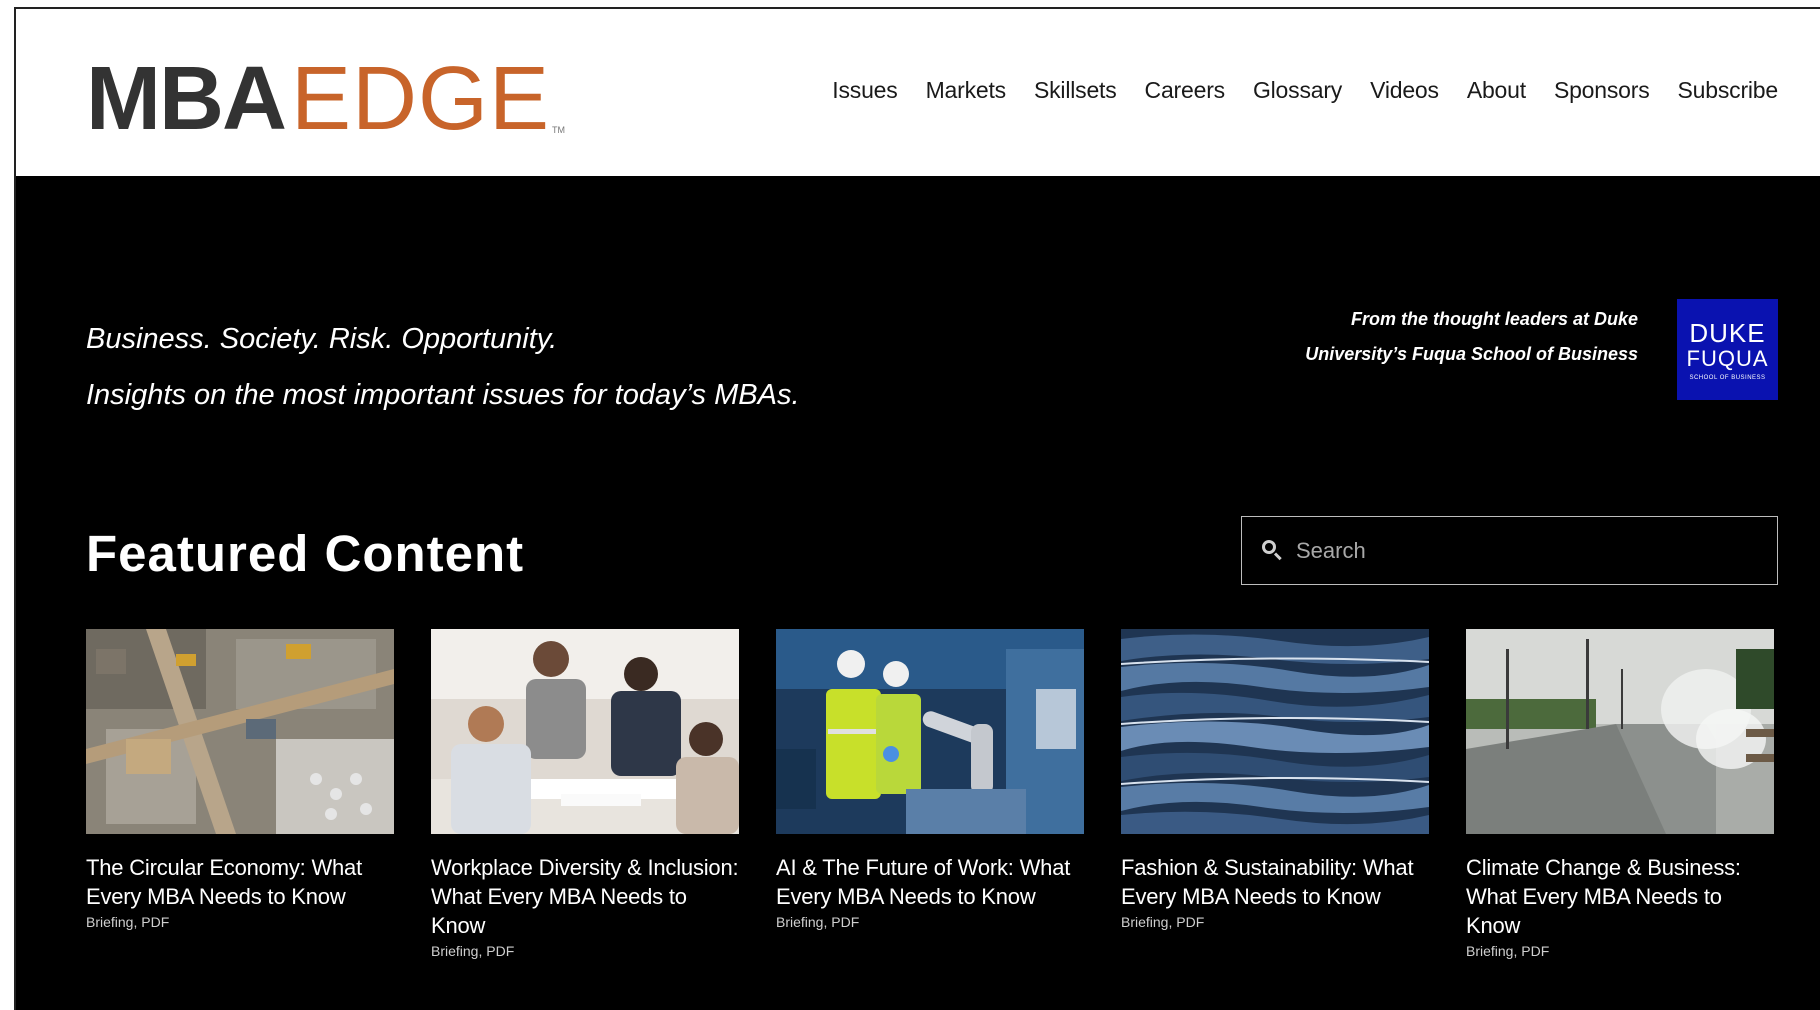 The height and width of the screenshot is (1010, 1820). What do you see at coordinates (1471, 354) in the screenshot?
I see `duke-attribution-line-2: University’s Fuqua School of Business` at bounding box center [1471, 354].